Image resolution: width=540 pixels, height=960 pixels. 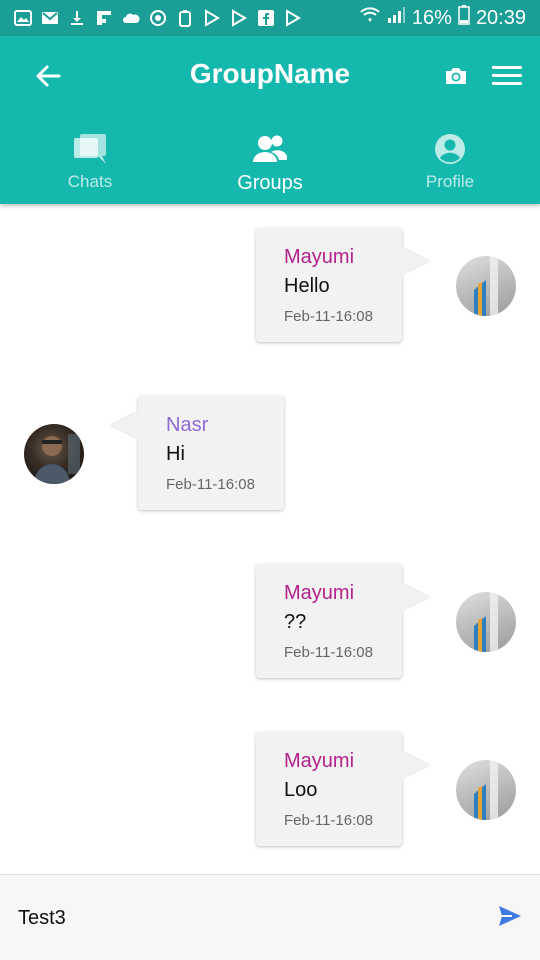 I want to click on camera-button, so click(x=456, y=78).